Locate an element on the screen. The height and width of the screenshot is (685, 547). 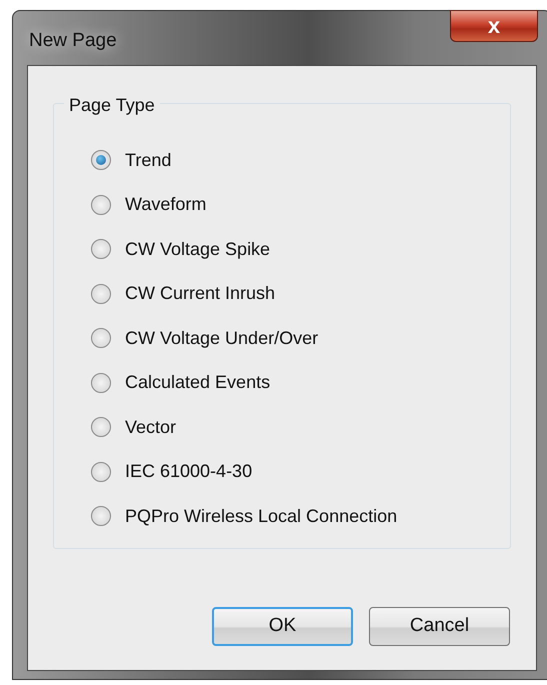
radio-option: Vector is located at coordinates (133, 427).